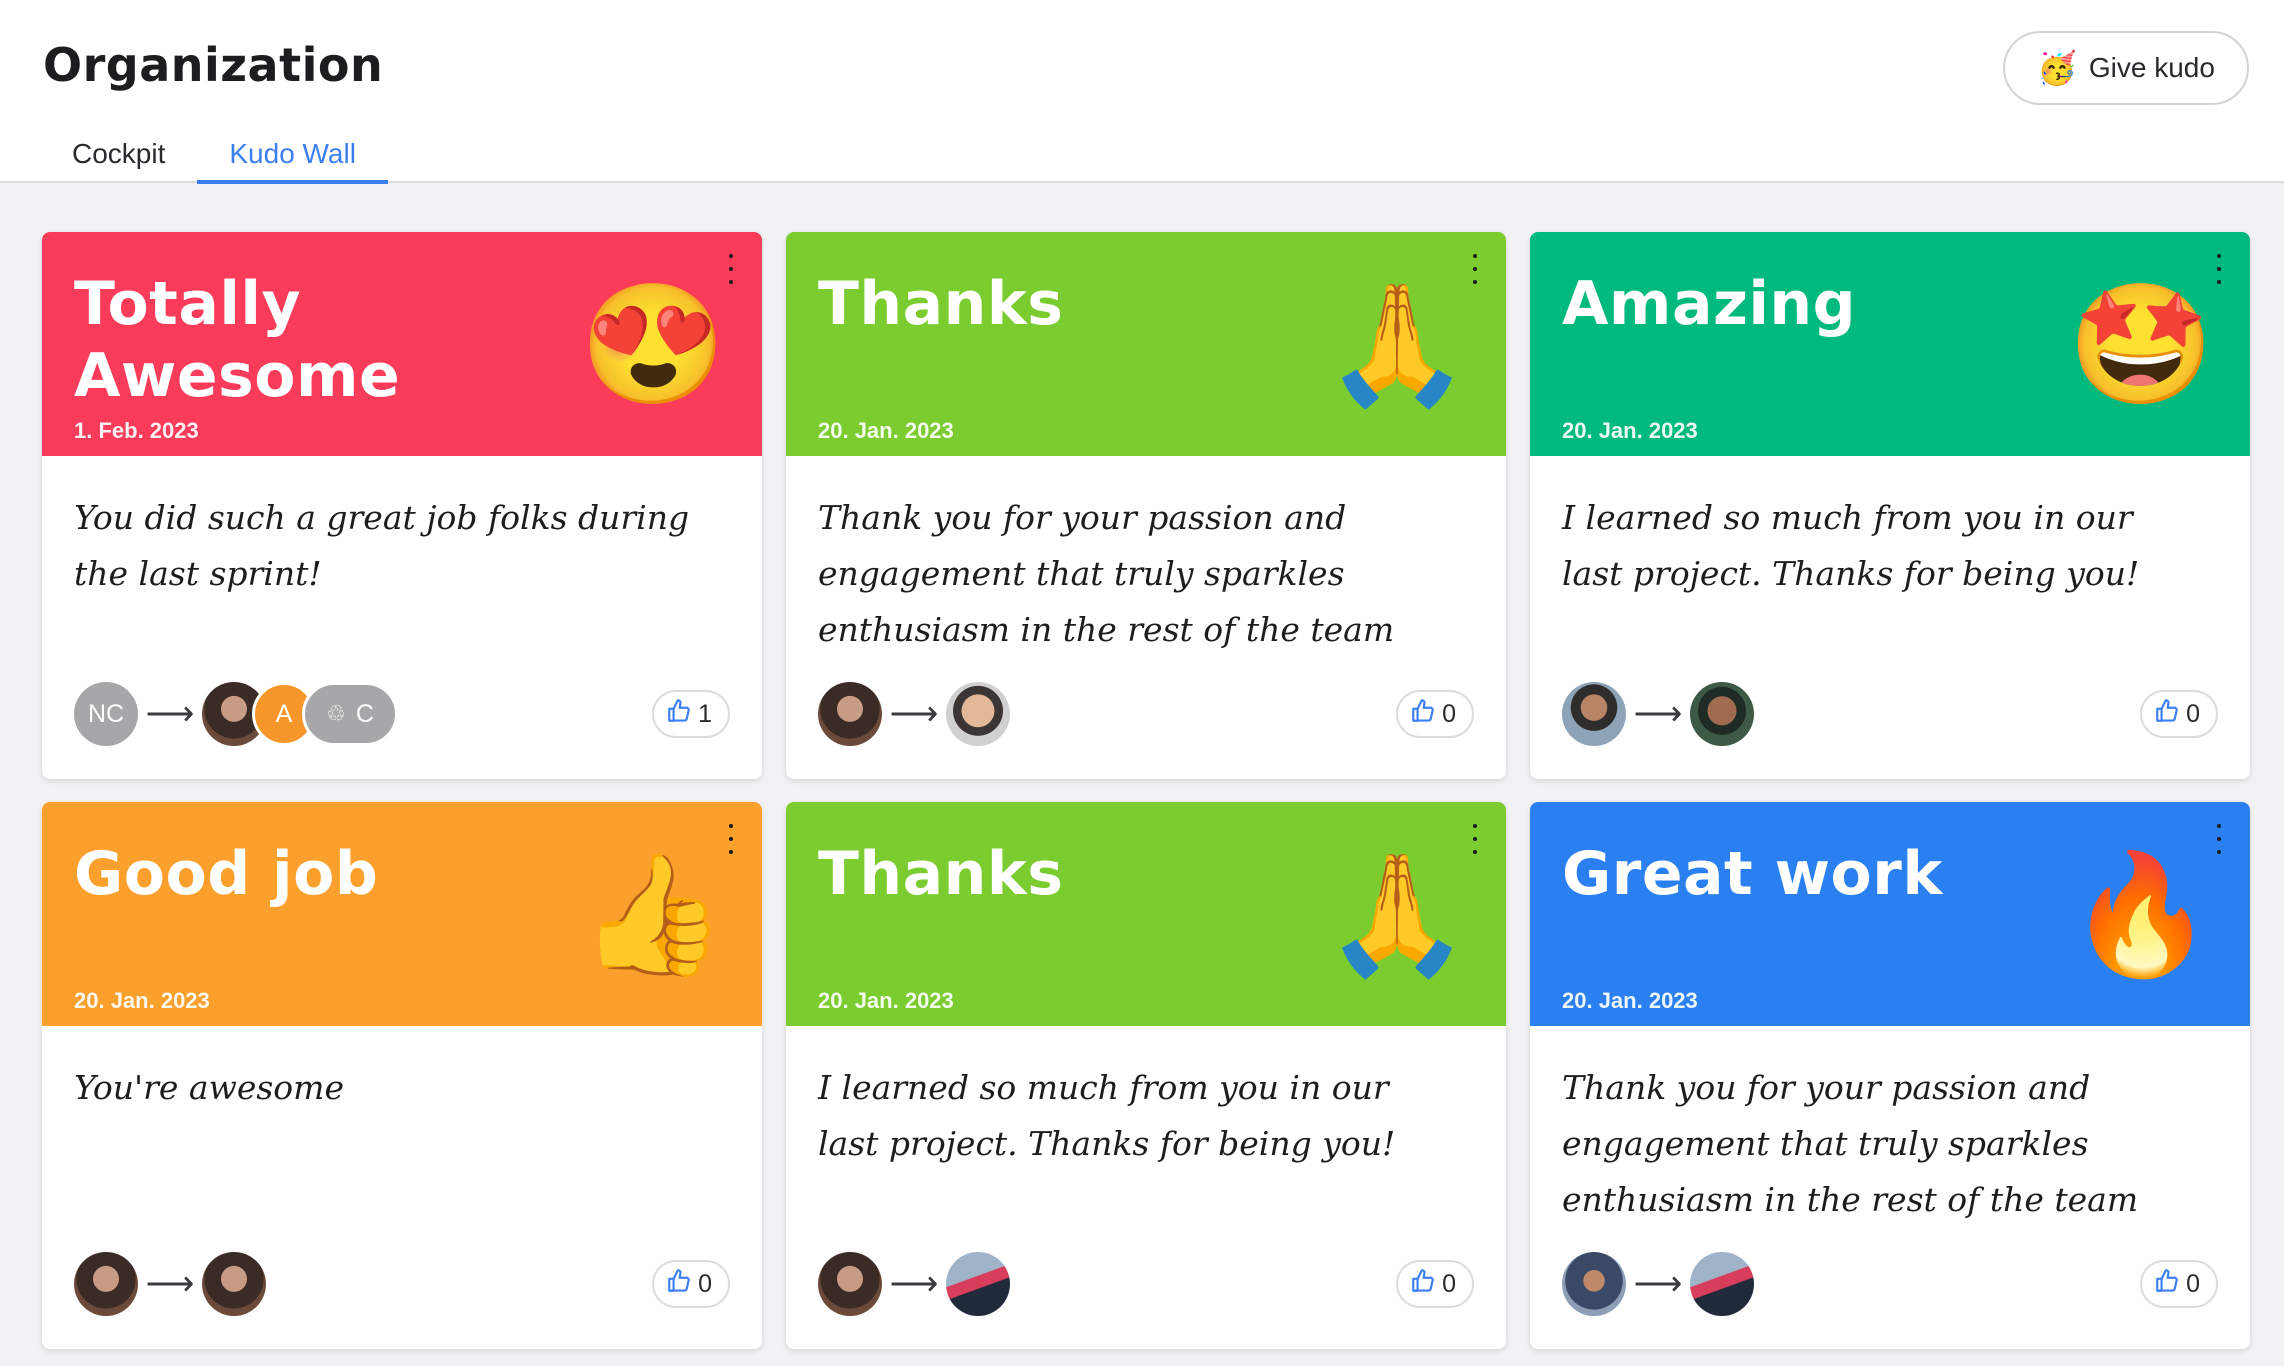 Image resolution: width=2284 pixels, height=1366 pixels. Describe the element at coordinates (284, 713) in the screenshot. I see `avatar-initials: A` at that location.